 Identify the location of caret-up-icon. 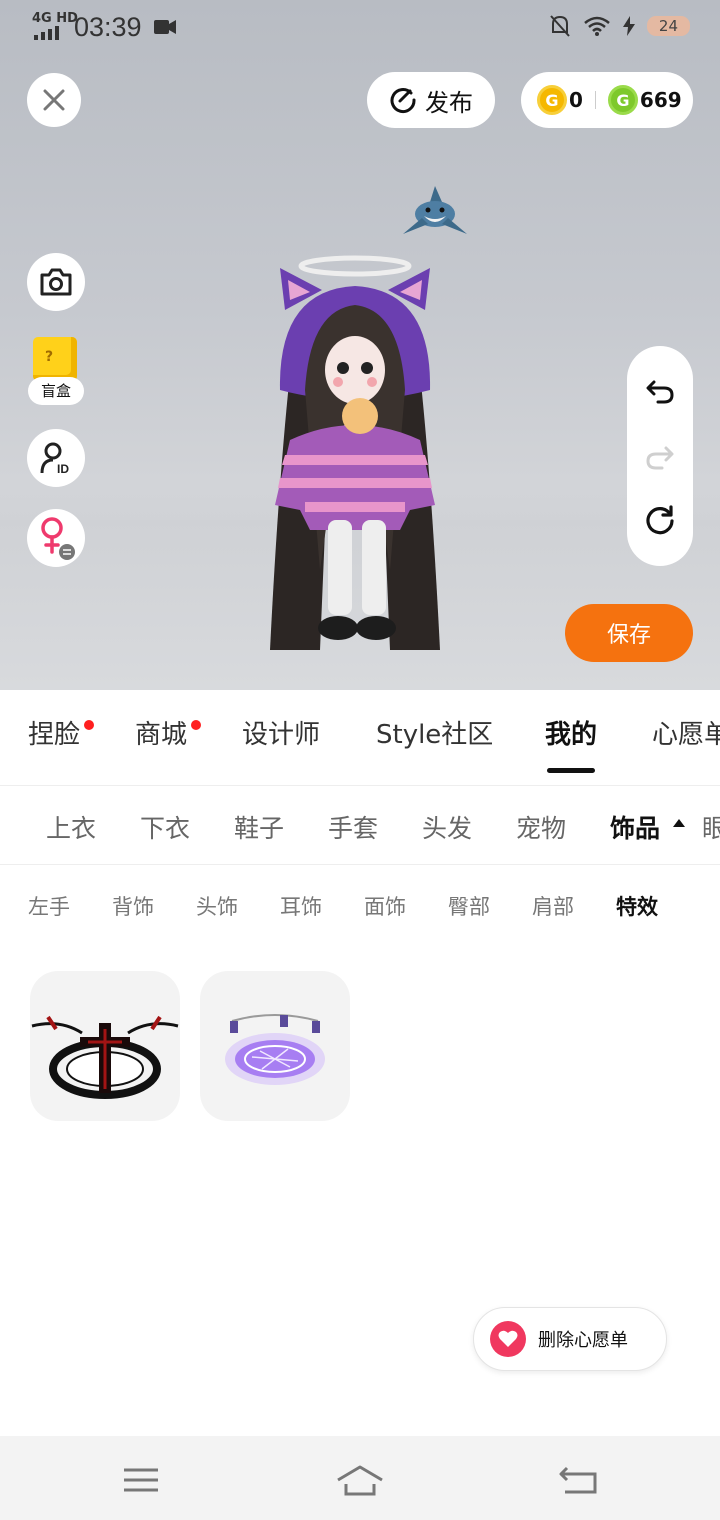
(679, 823).